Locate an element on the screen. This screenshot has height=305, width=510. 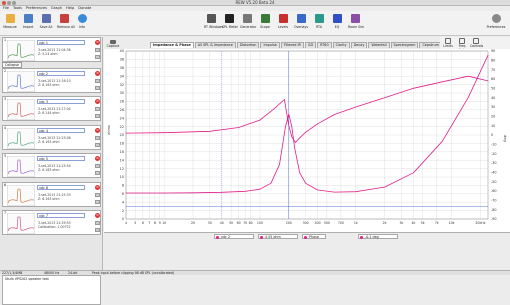
tab-impulse: Impulse is located at coordinates (270, 45).